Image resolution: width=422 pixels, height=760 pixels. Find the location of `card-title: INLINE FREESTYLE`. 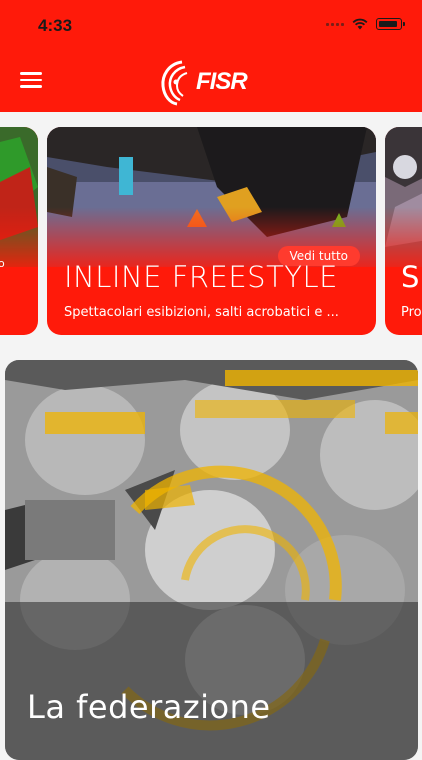

card-title: INLINE FREESTYLE is located at coordinates (201, 277).